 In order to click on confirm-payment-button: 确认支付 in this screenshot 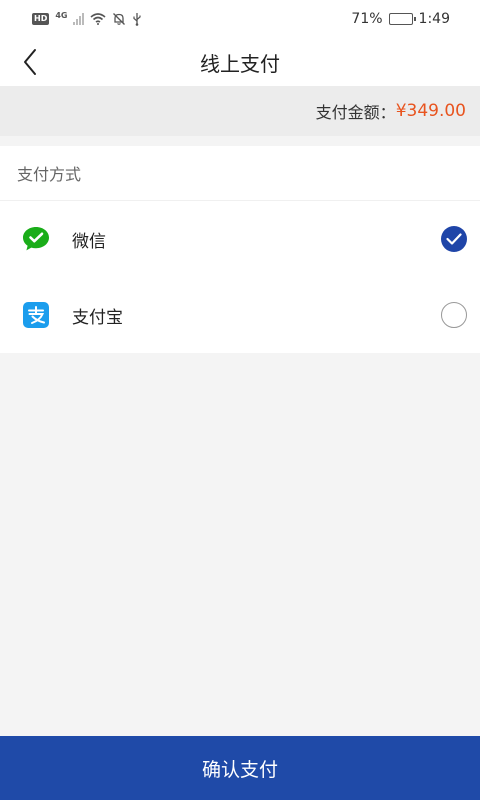, I will do `click(240, 768)`.